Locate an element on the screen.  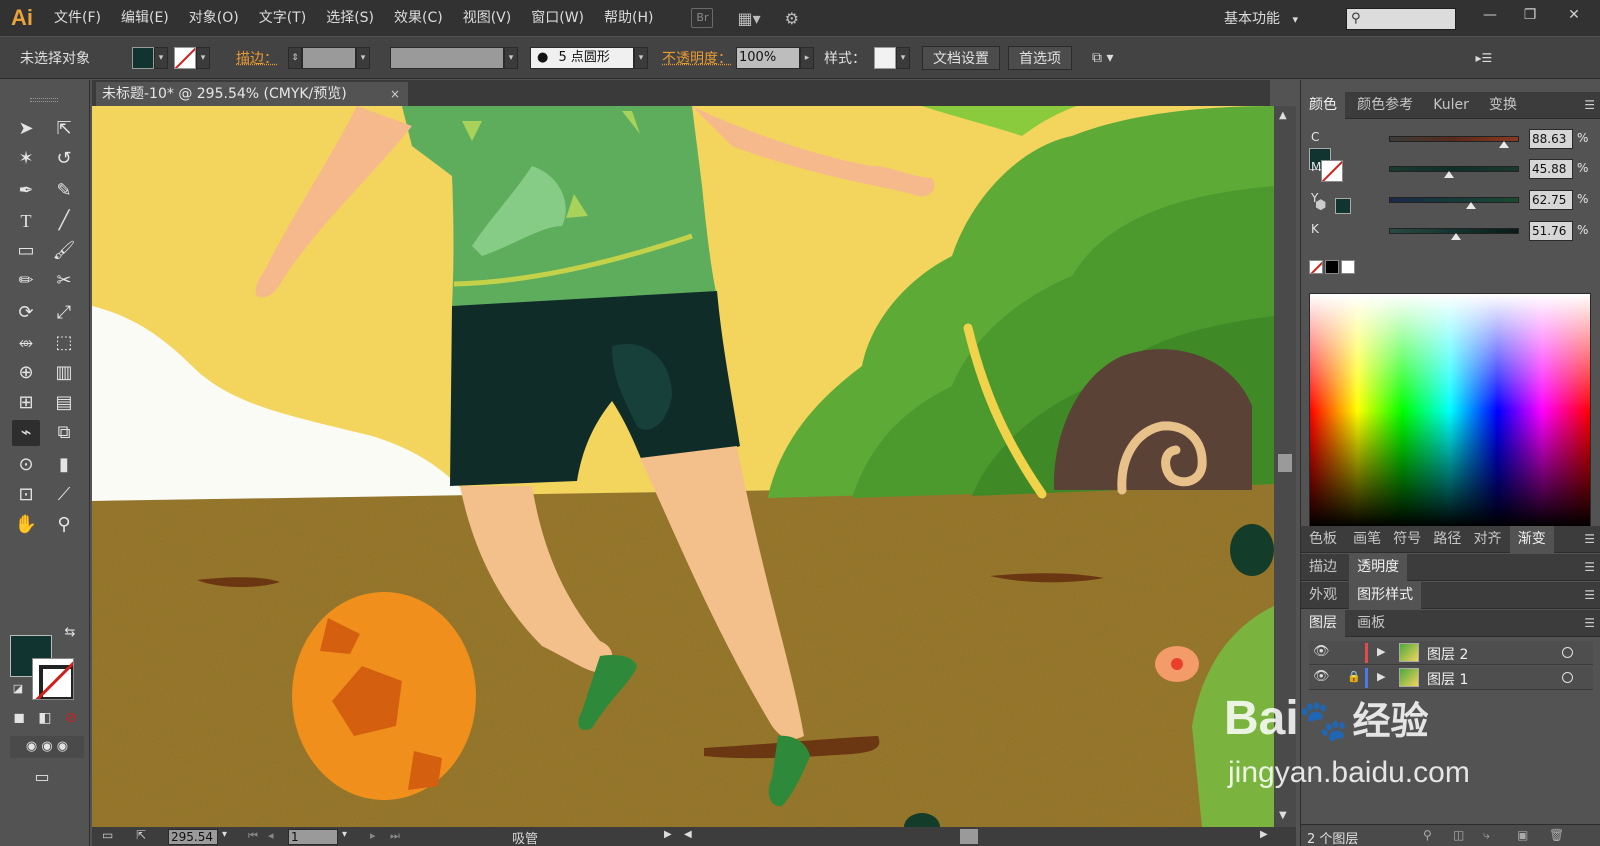
line-tool-icon: ╱ is located at coordinates (64, 221).